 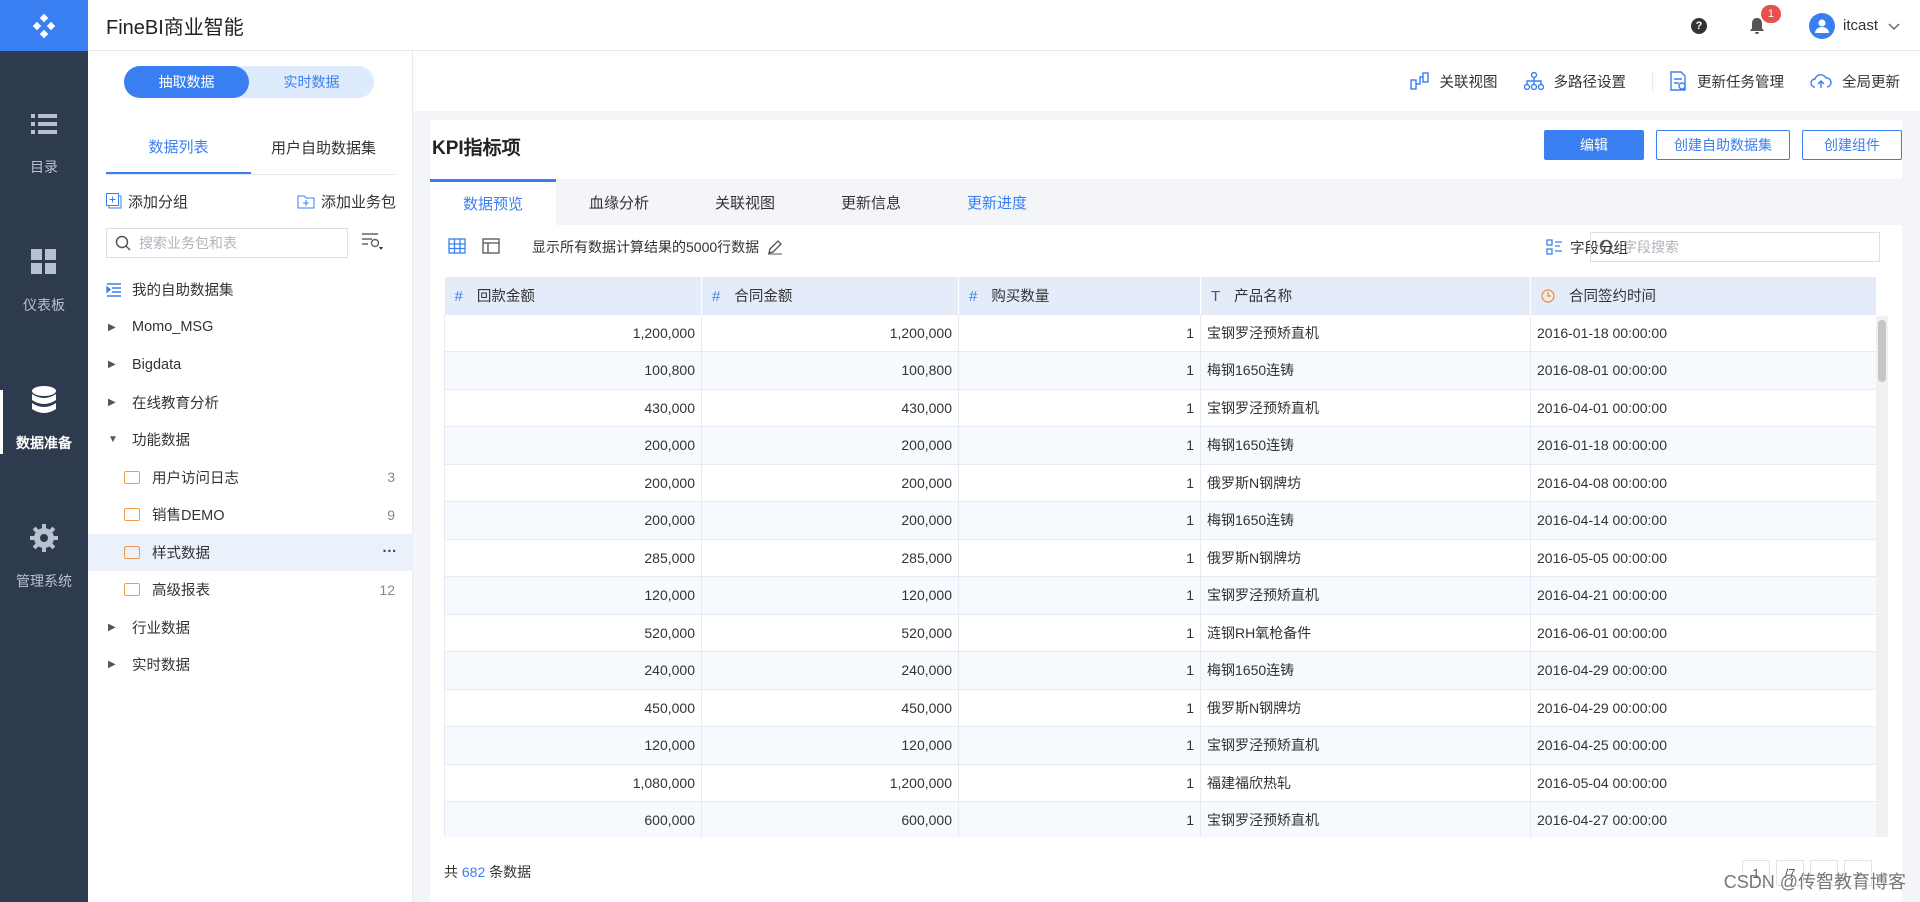 What do you see at coordinates (1882, 576) in the screenshot?
I see `table-scrollbar` at bounding box center [1882, 576].